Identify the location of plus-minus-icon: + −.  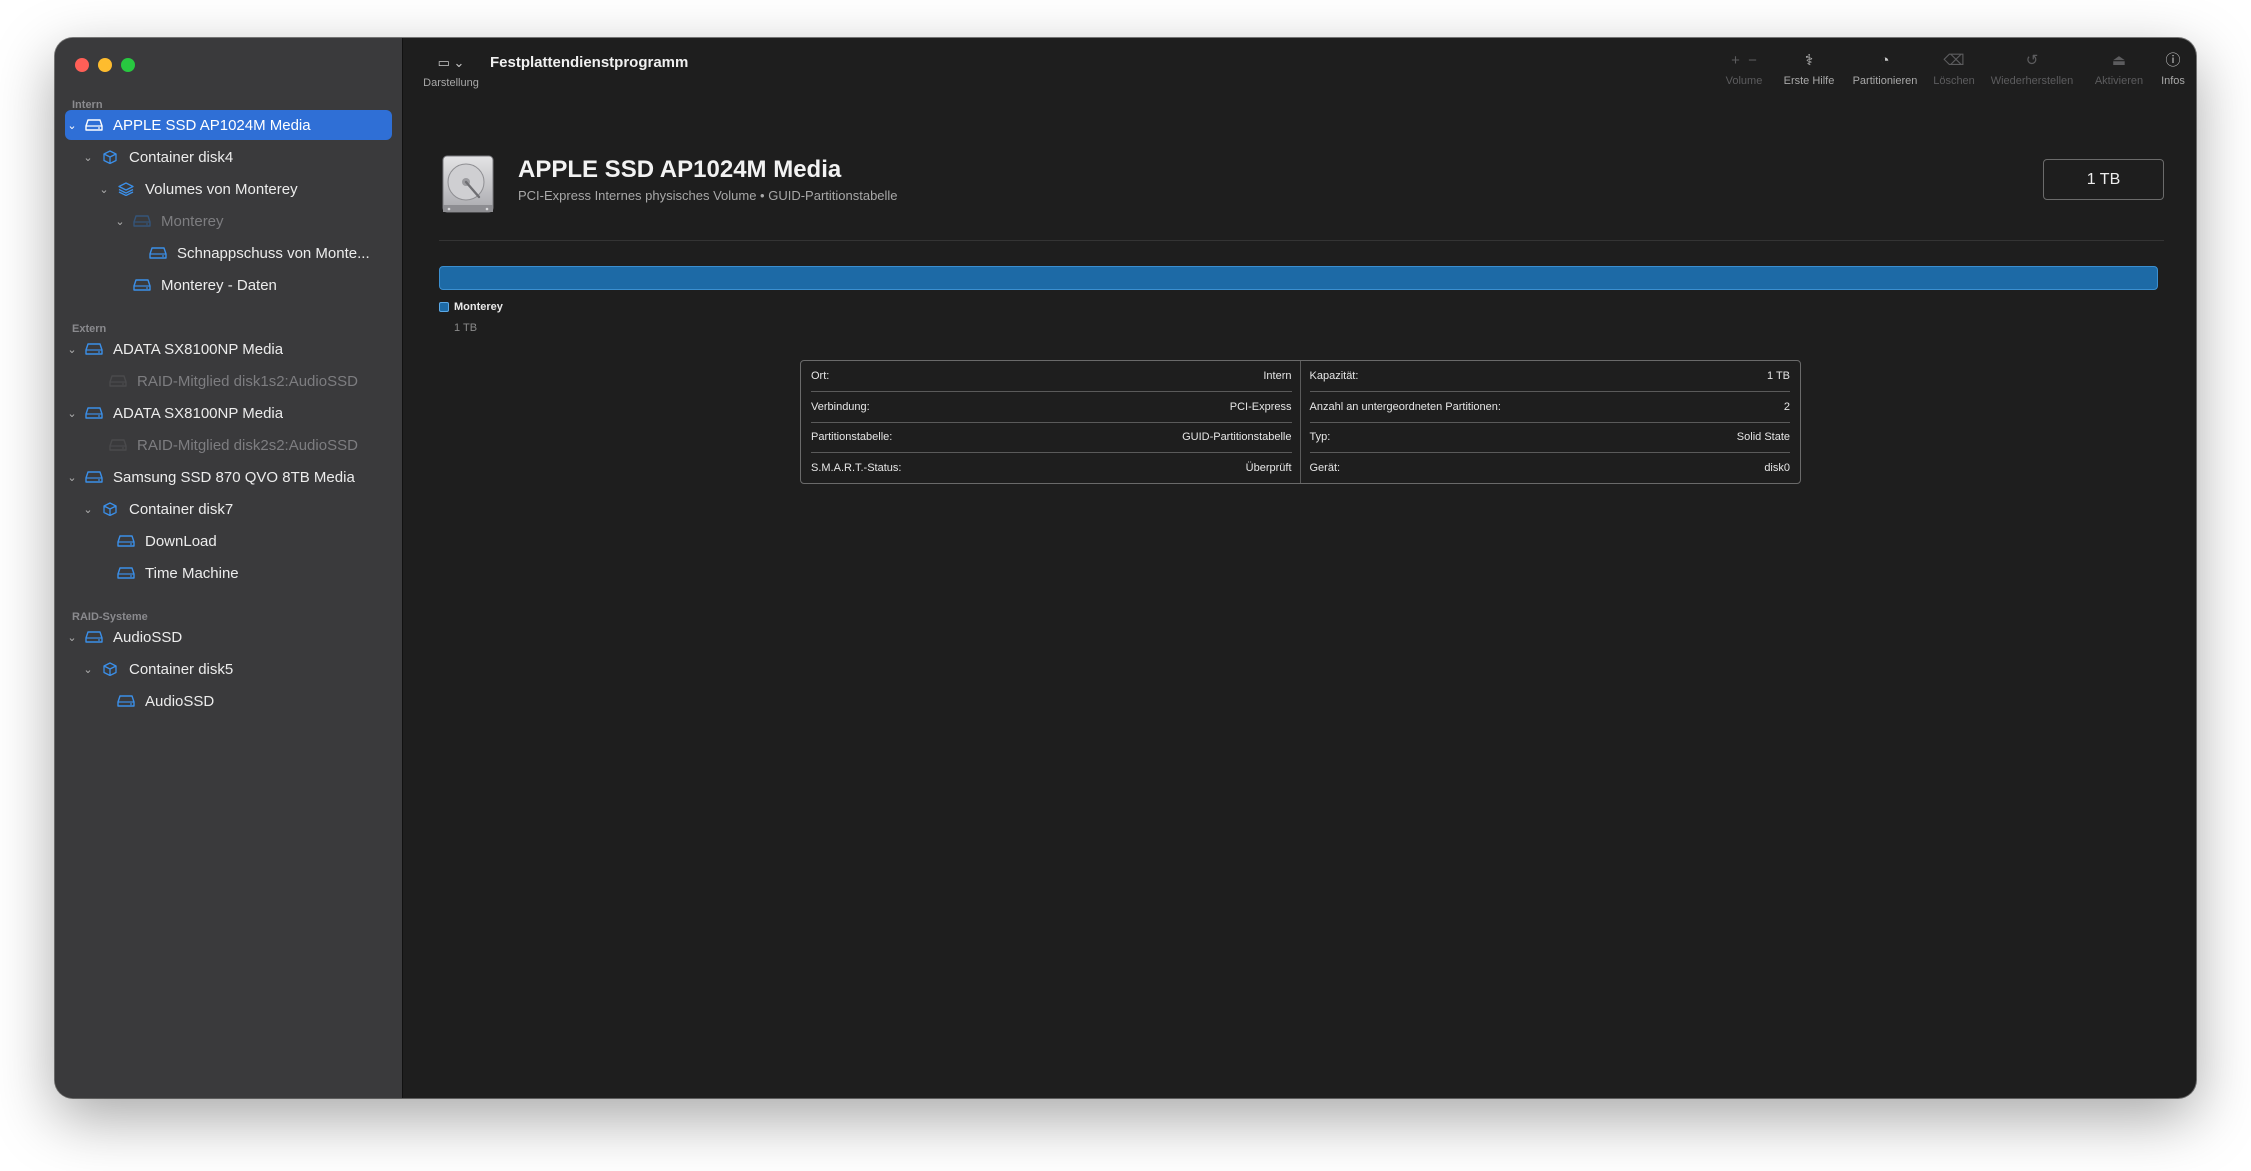
(1744, 60).